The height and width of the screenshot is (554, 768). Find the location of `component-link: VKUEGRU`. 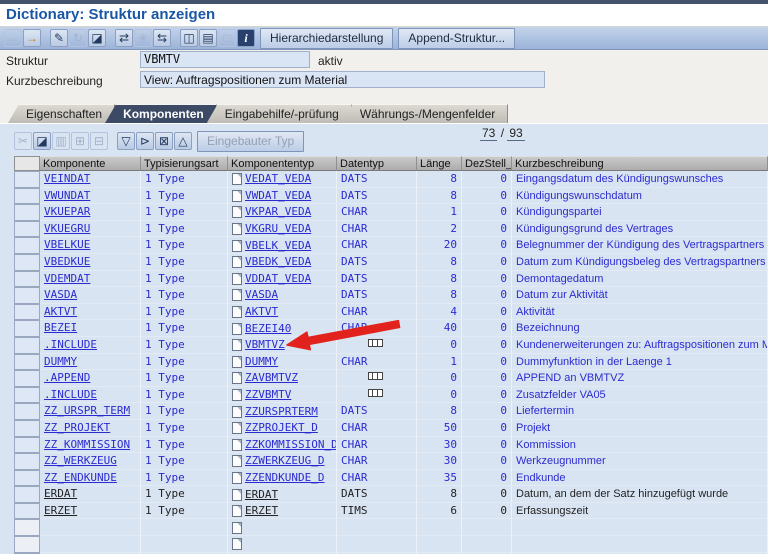

component-link: VKUEGRU is located at coordinates (67, 228).